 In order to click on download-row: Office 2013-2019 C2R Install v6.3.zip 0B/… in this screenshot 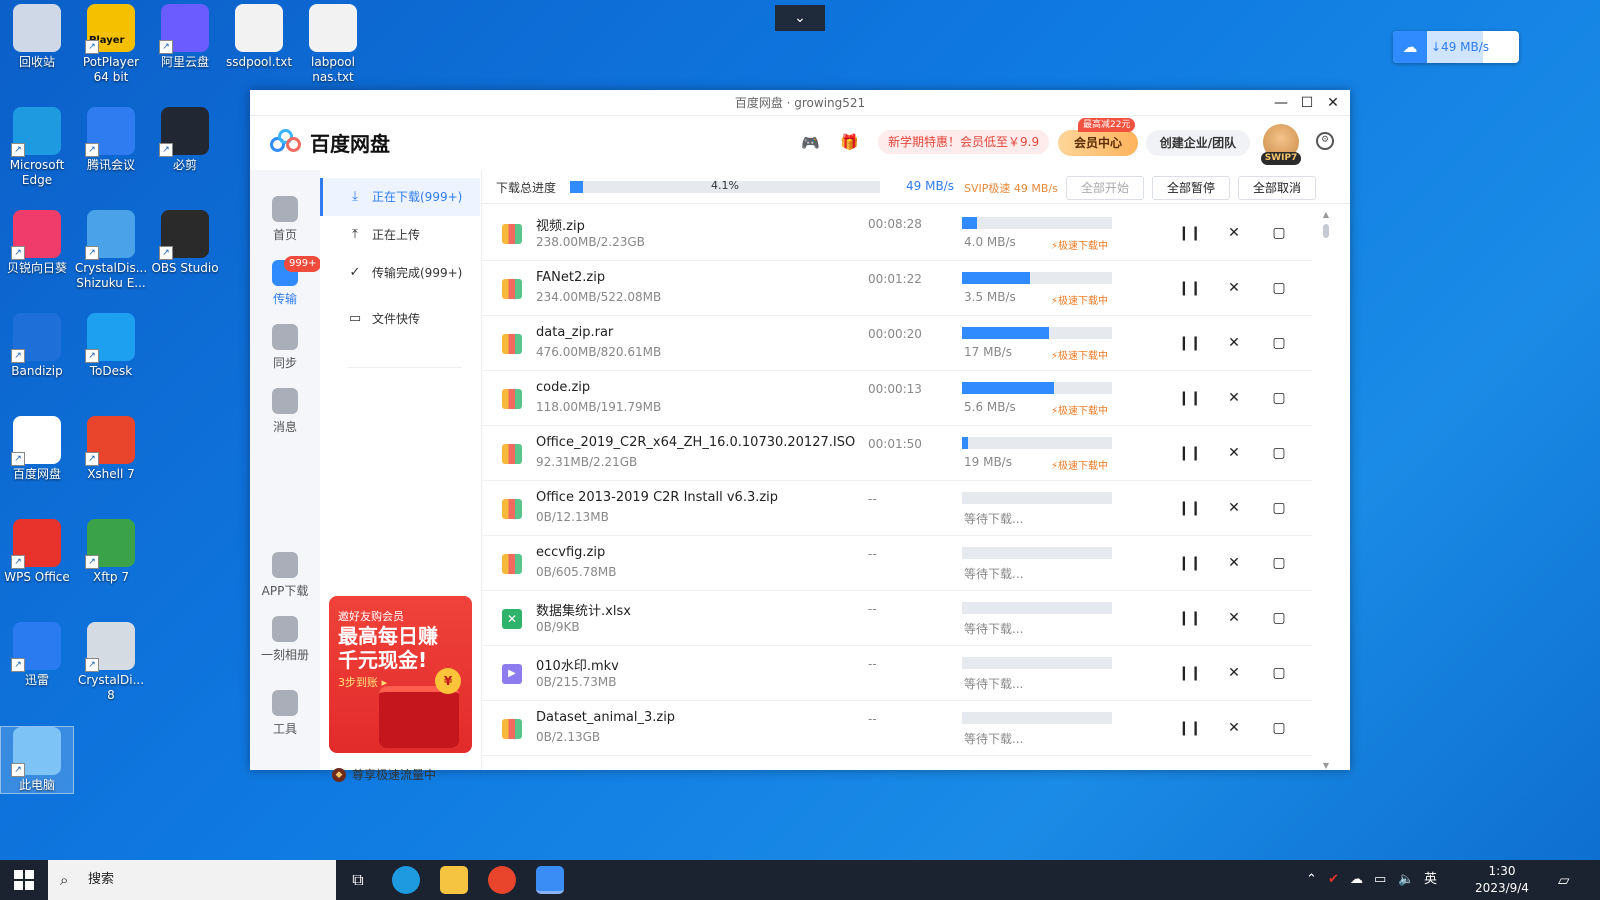, I will do `click(897, 508)`.